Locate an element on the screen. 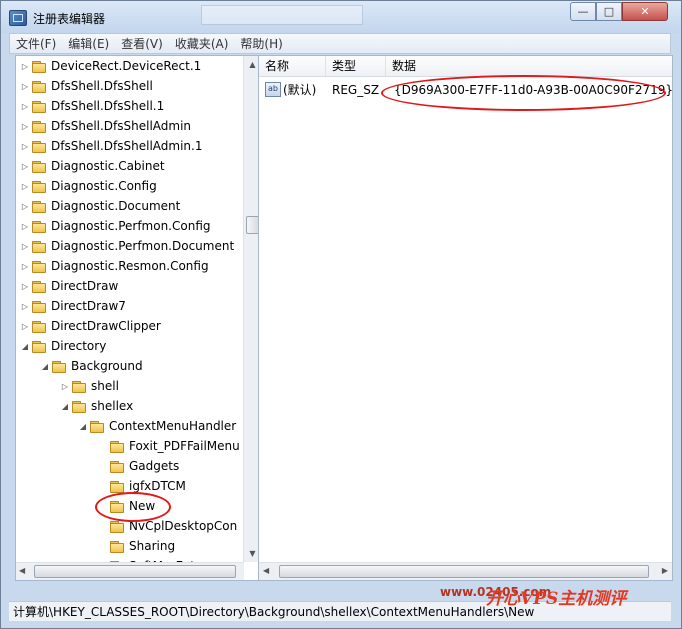 The image size is (682, 629). tree-item: ▷ DirectDraw is located at coordinates (69, 286).